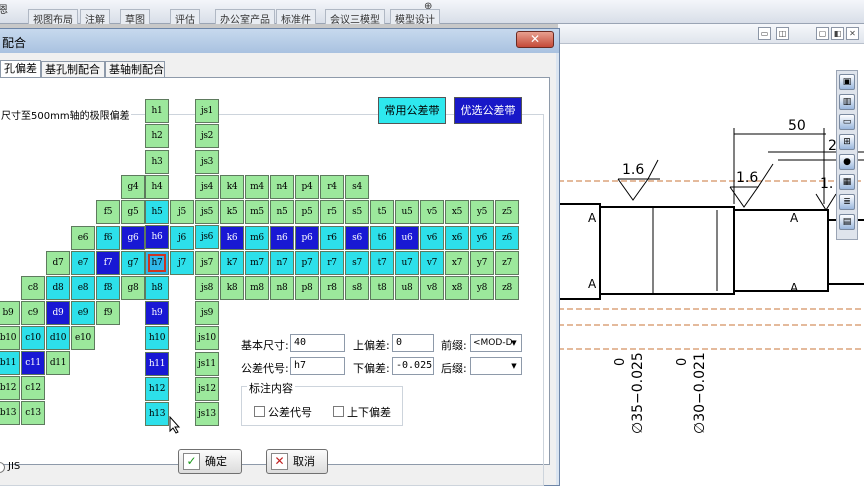 The image size is (864, 486). Describe the element at coordinates (58, 363) in the screenshot. I see `tolerance-cell-d11: d11` at that location.